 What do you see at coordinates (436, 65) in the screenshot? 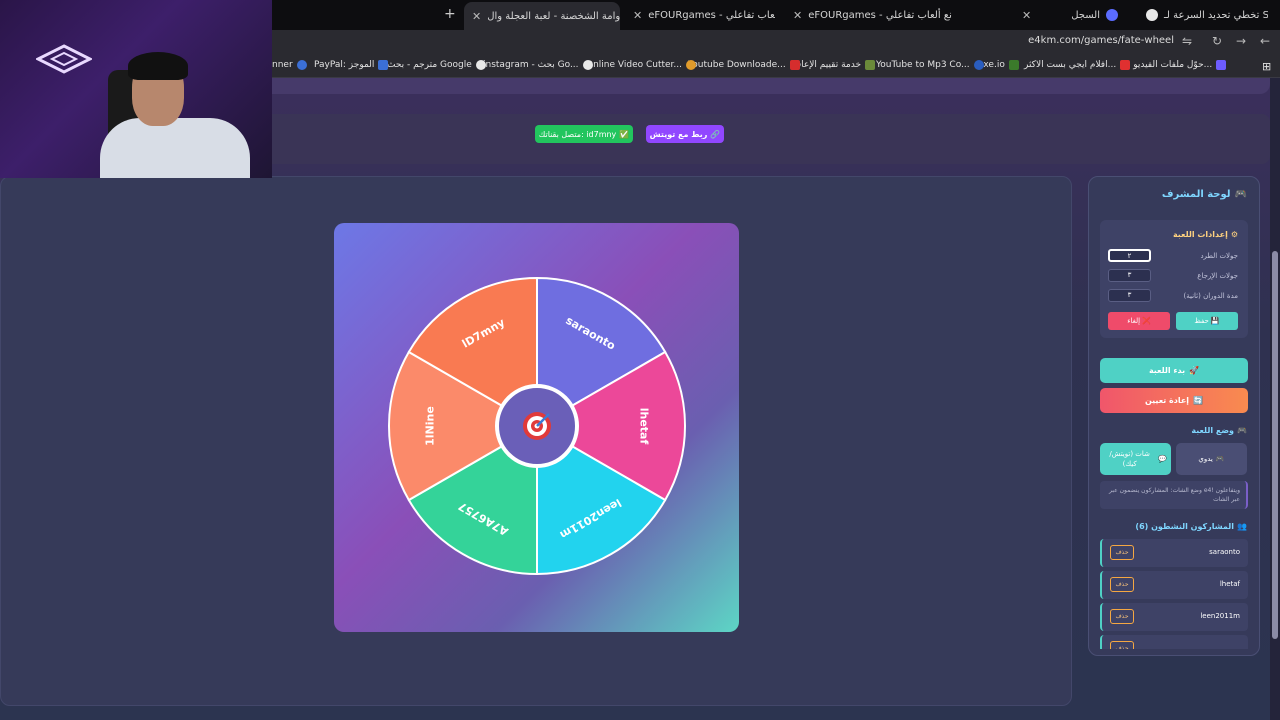
I see `bookmark-item: مترجم - بحث Google` at bounding box center [436, 65].